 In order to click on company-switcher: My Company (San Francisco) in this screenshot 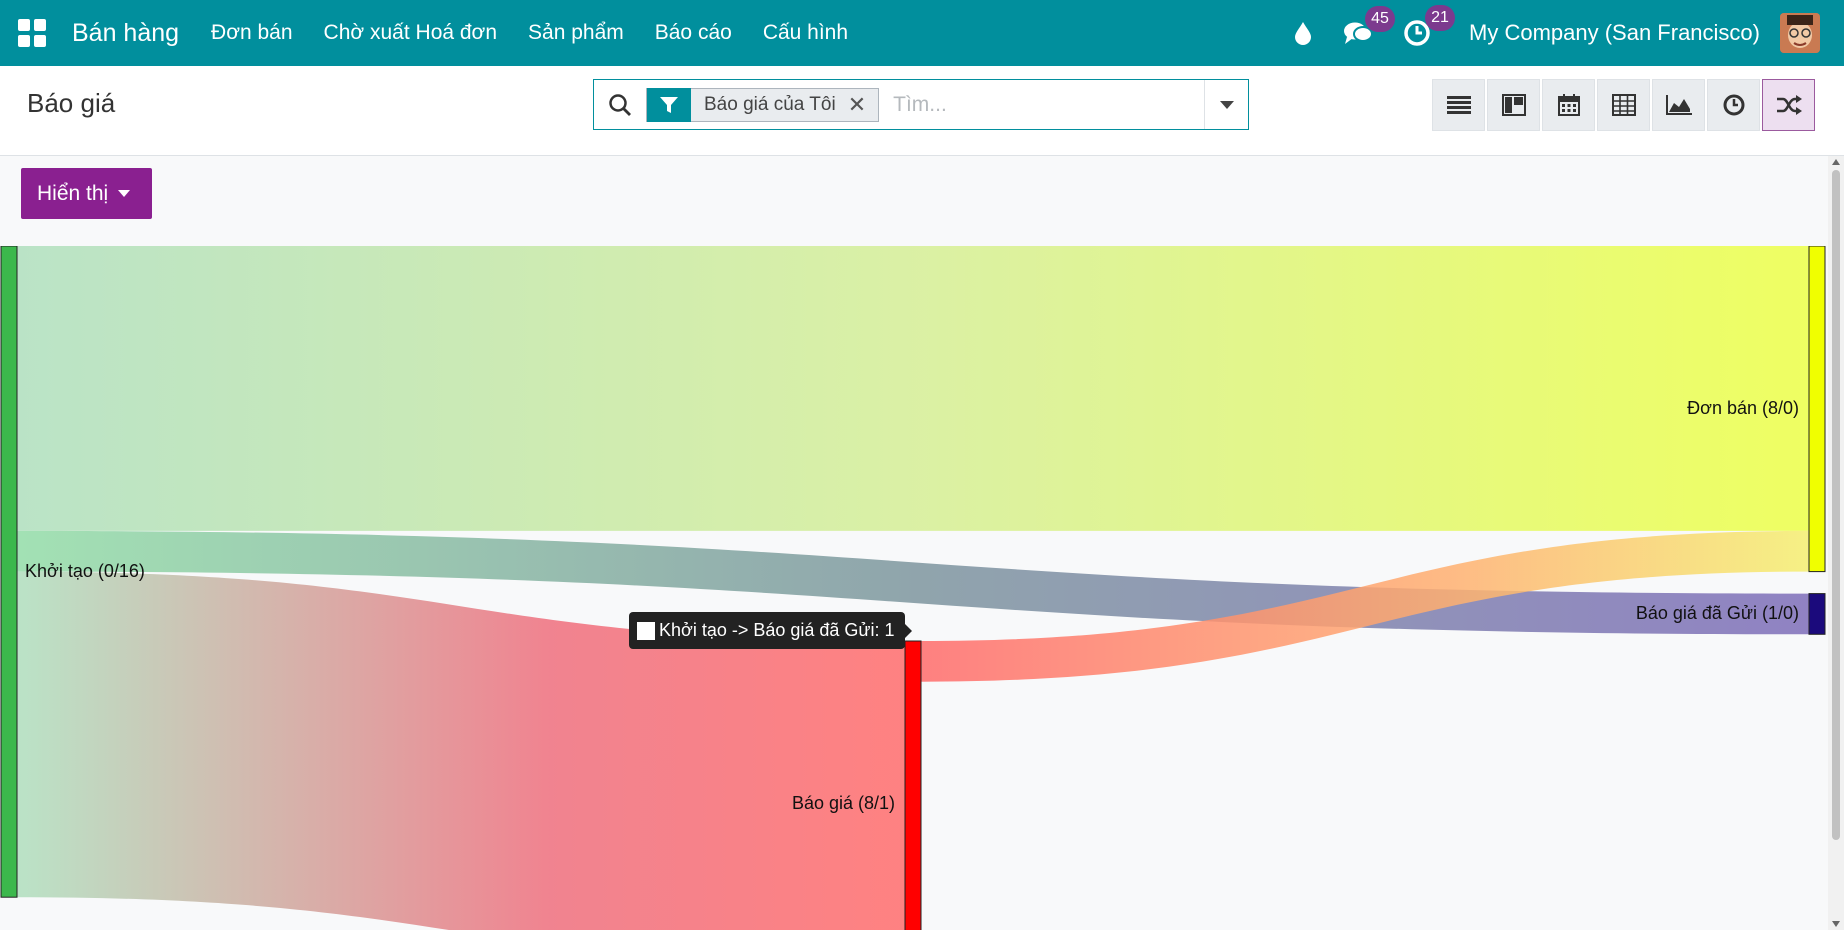, I will do `click(1614, 33)`.